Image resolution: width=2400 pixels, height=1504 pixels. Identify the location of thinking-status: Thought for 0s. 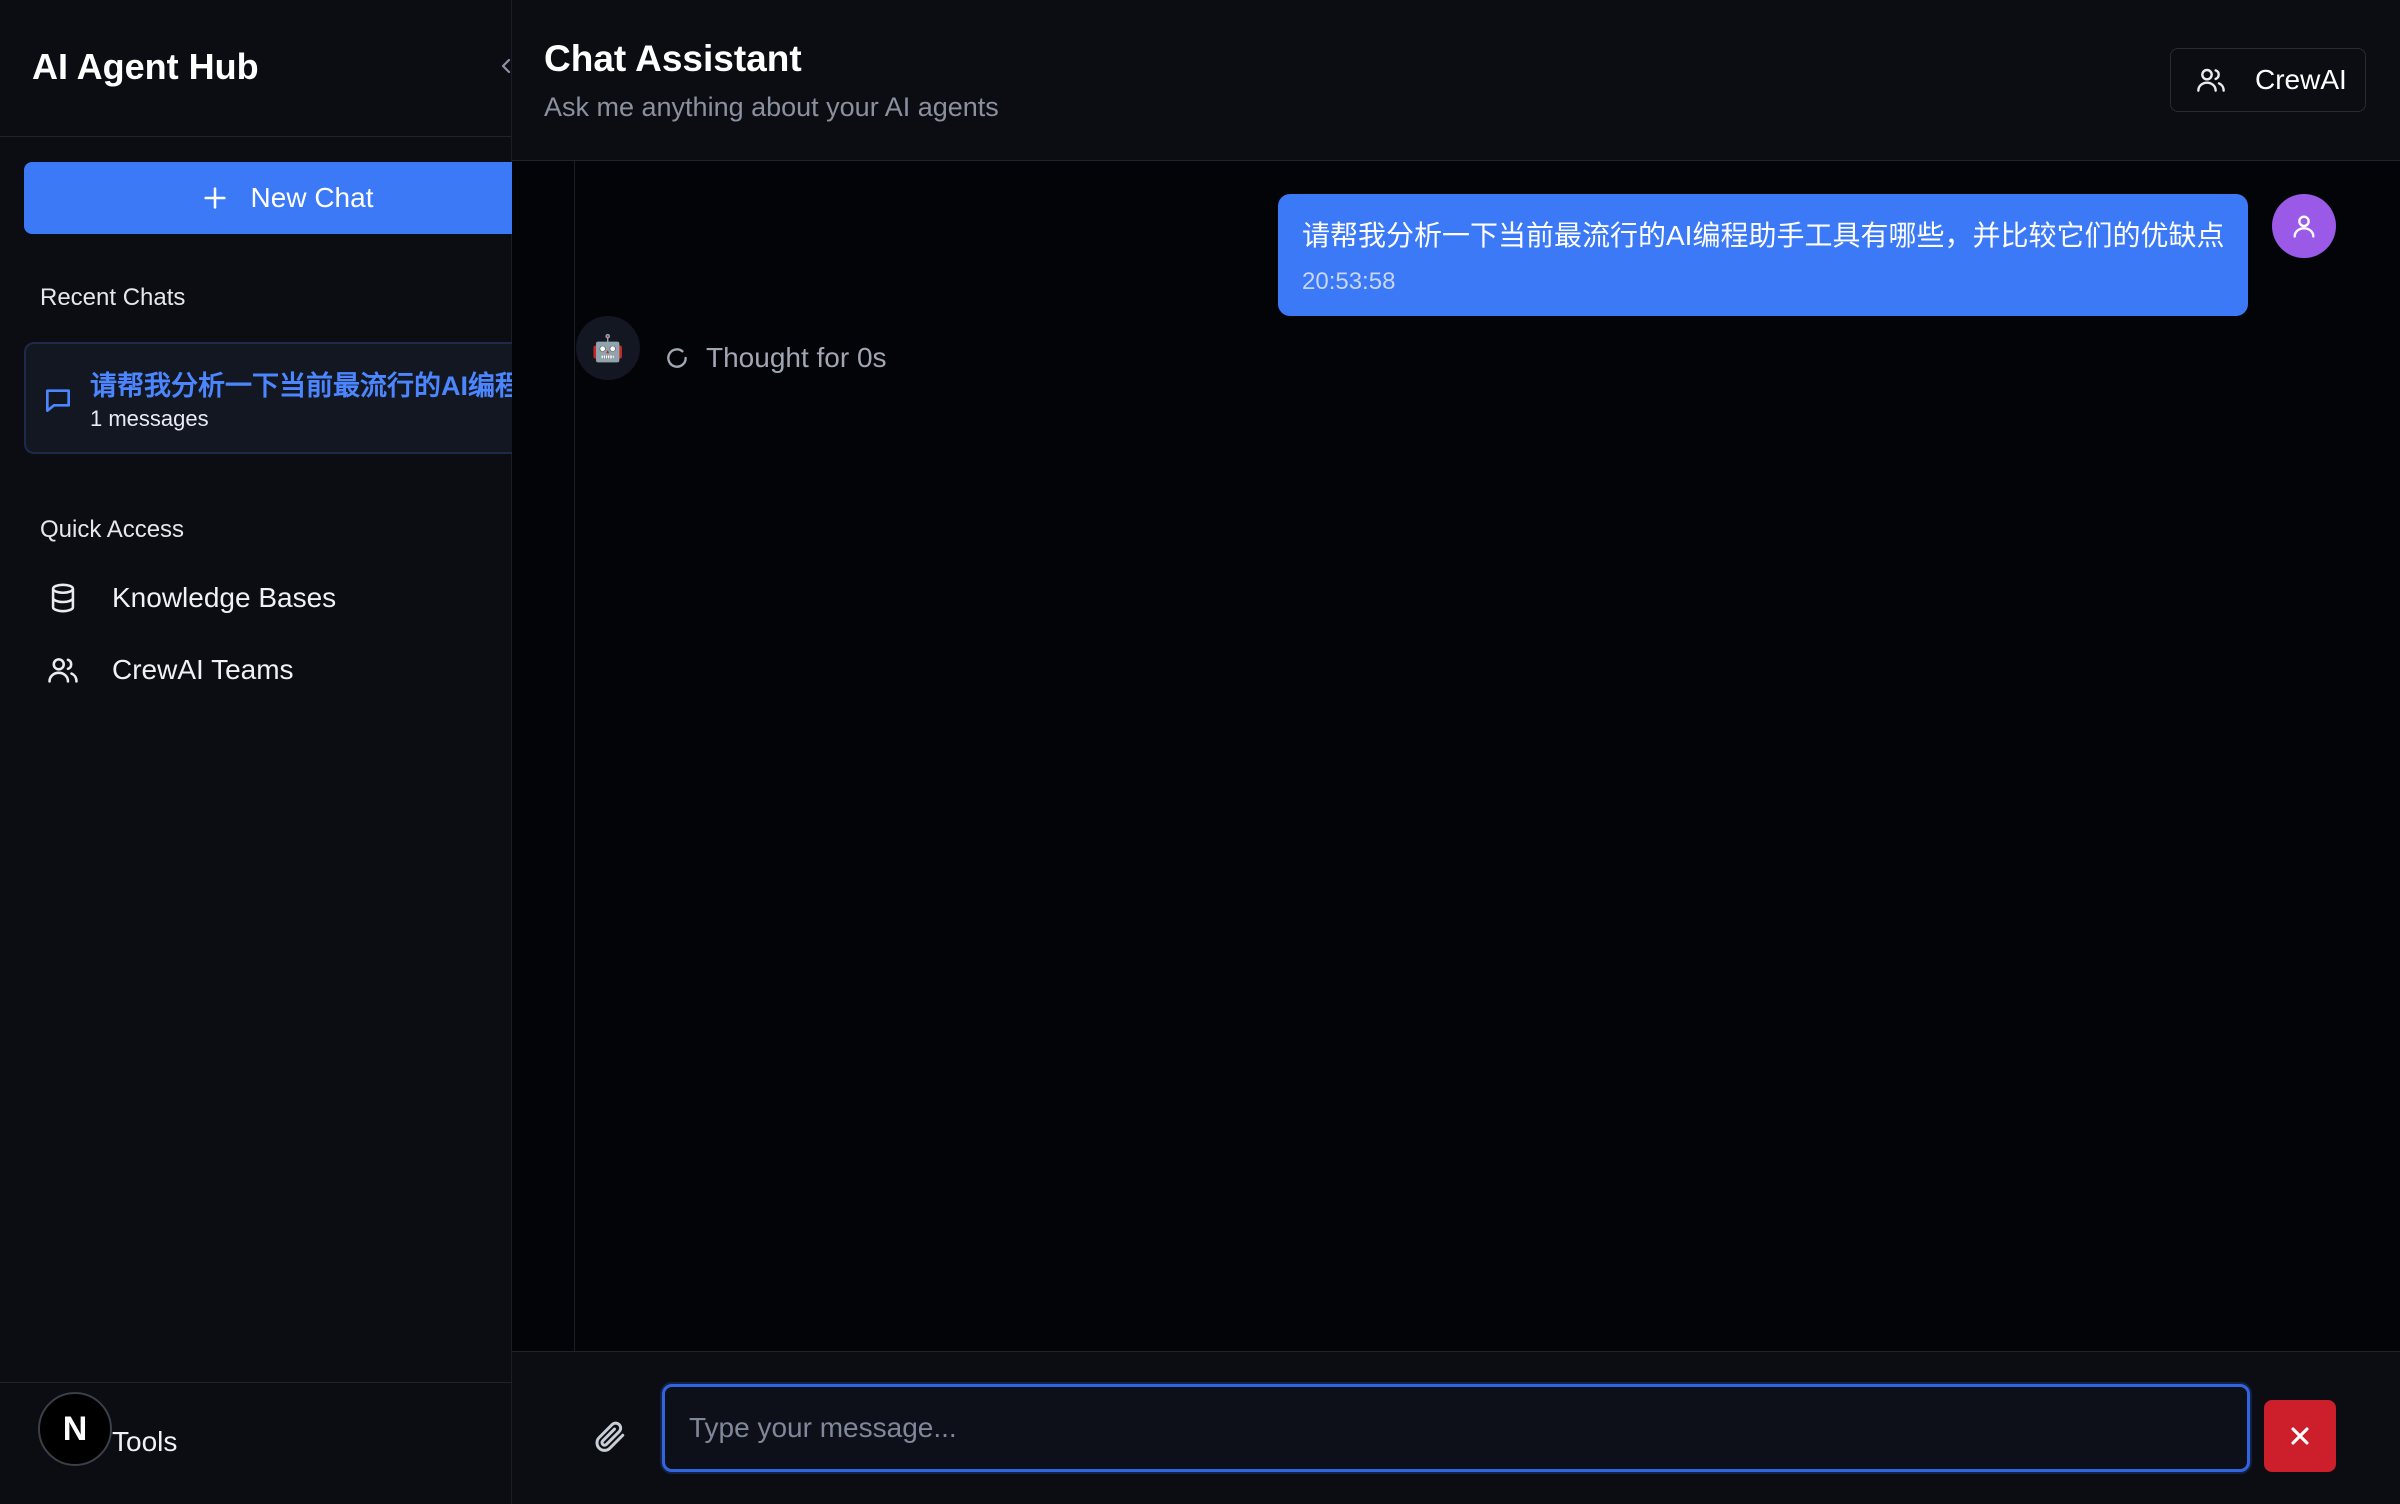
(775, 358).